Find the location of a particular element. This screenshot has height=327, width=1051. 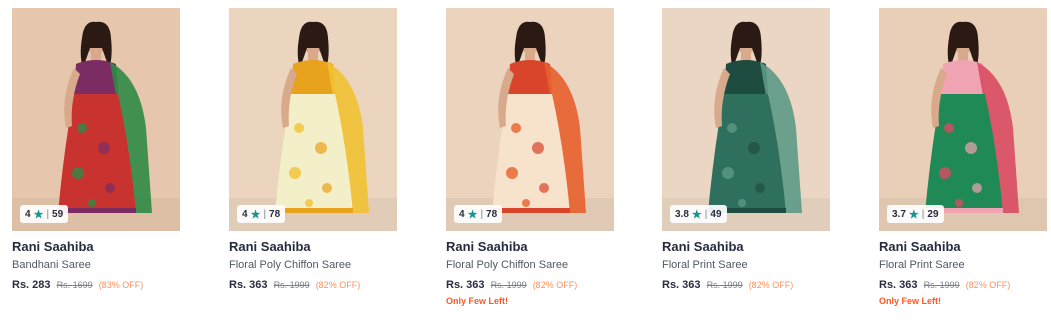

product-image: 3.8 ★ | 49 is located at coordinates (746, 119).